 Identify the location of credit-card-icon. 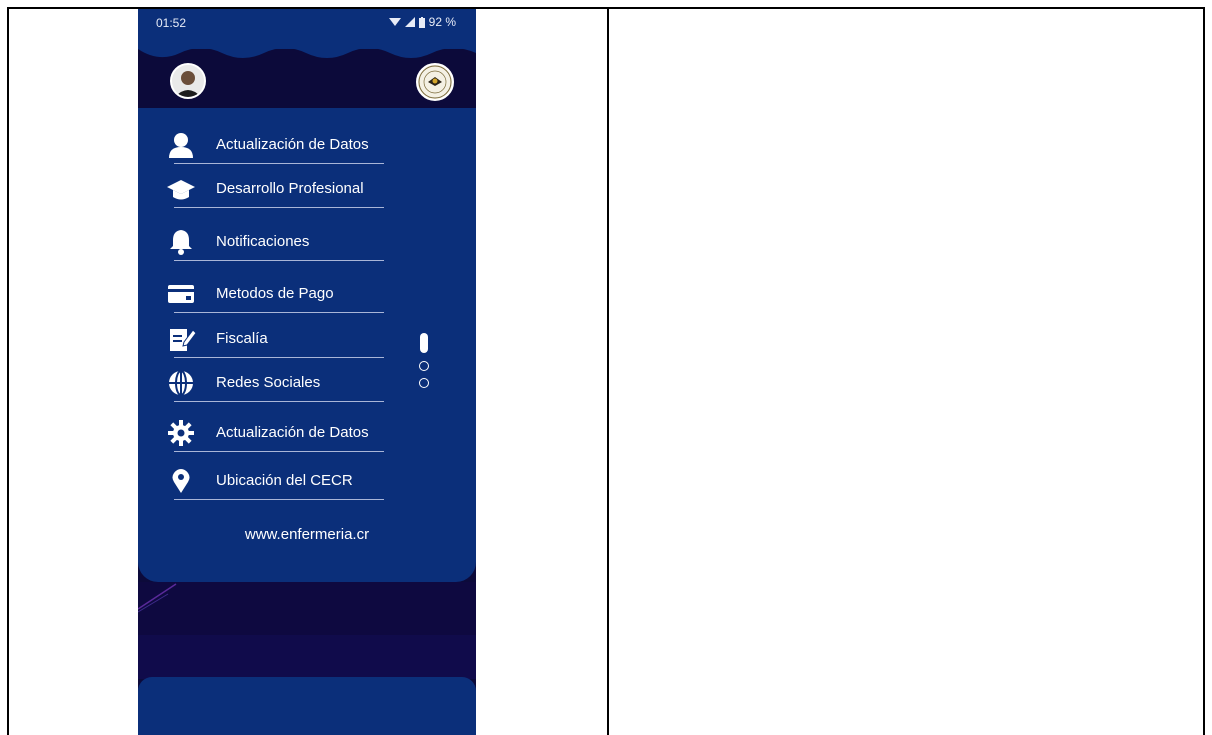
(181, 294).